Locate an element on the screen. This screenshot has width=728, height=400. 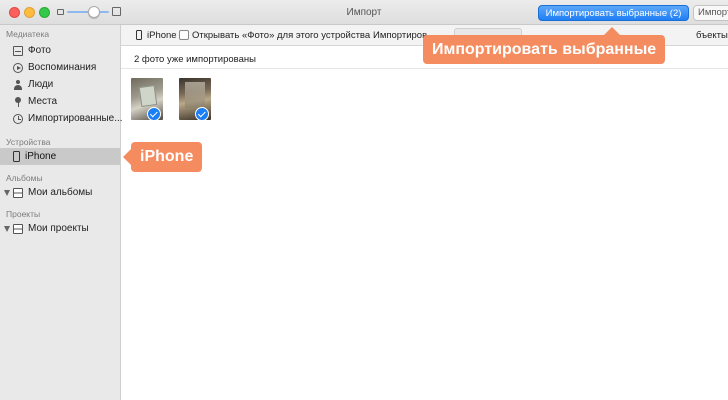
already-imported-status: 2 фото уже импортированы is located at coordinates (195, 59).